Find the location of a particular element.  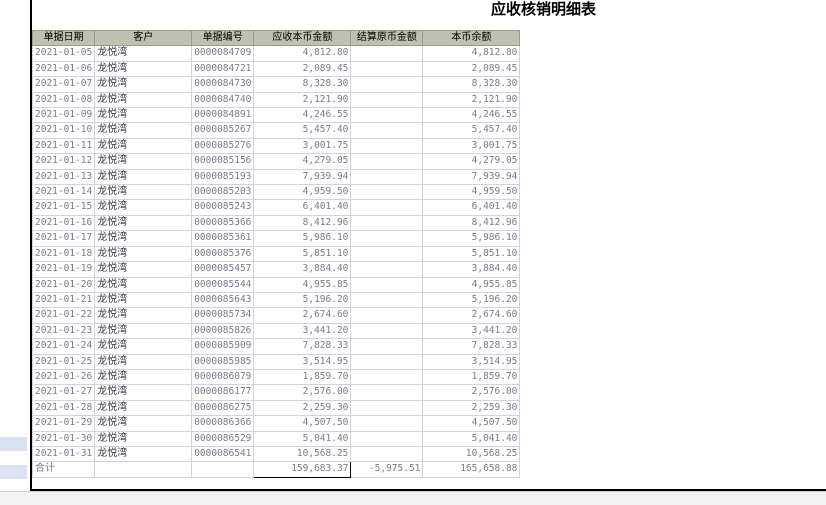

table-row: 2021-01-27 龙悦湾 0000086177 2,576.00 2,576.00 is located at coordinates (276, 392).